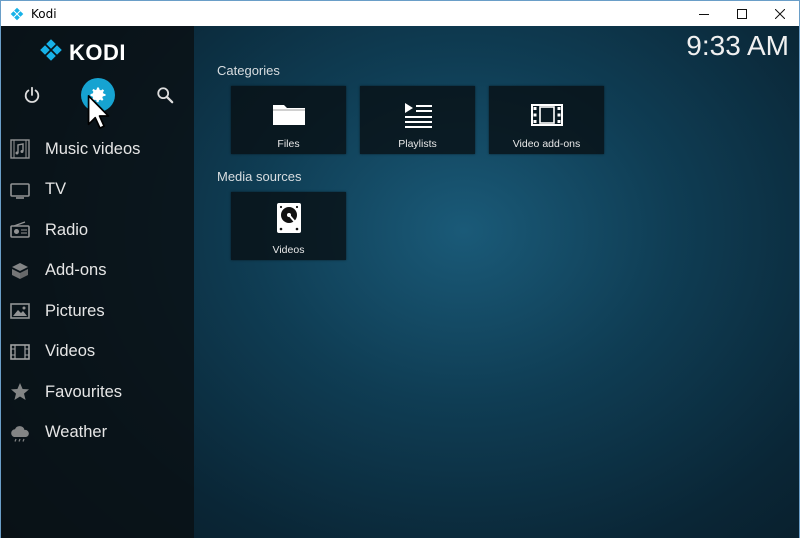  What do you see at coordinates (737, 45) in the screenshot?
I see `clock: 9:33 AM` at bounding box center [737, 45].